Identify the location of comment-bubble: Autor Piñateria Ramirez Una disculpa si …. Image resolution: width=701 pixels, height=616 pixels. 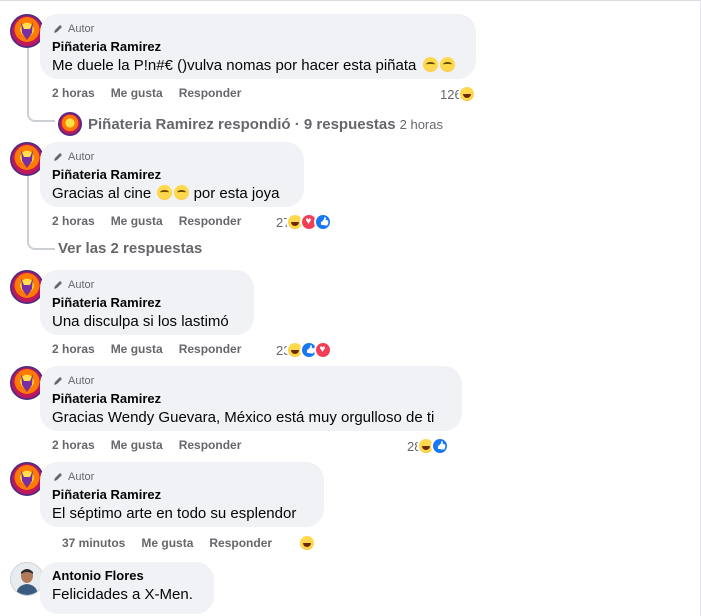
(147, 302).